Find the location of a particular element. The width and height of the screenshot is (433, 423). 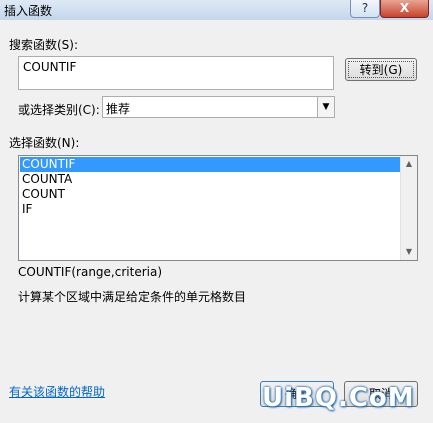

close-icon: X is located at coordinates (404, 9).